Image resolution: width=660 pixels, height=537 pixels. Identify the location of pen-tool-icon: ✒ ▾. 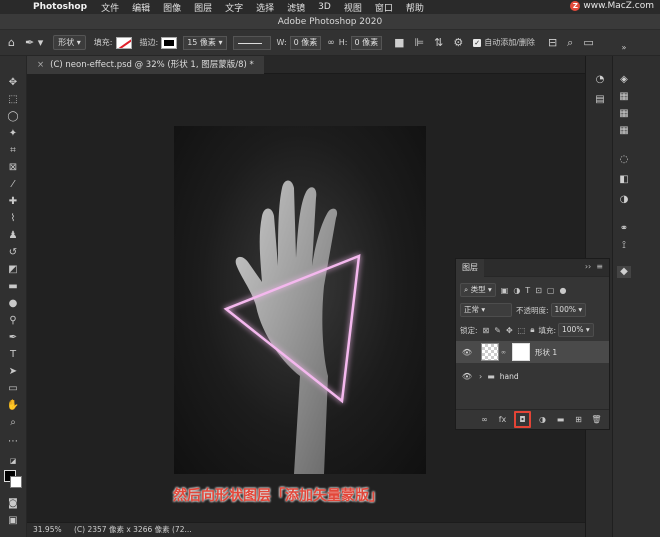
(34, 42).